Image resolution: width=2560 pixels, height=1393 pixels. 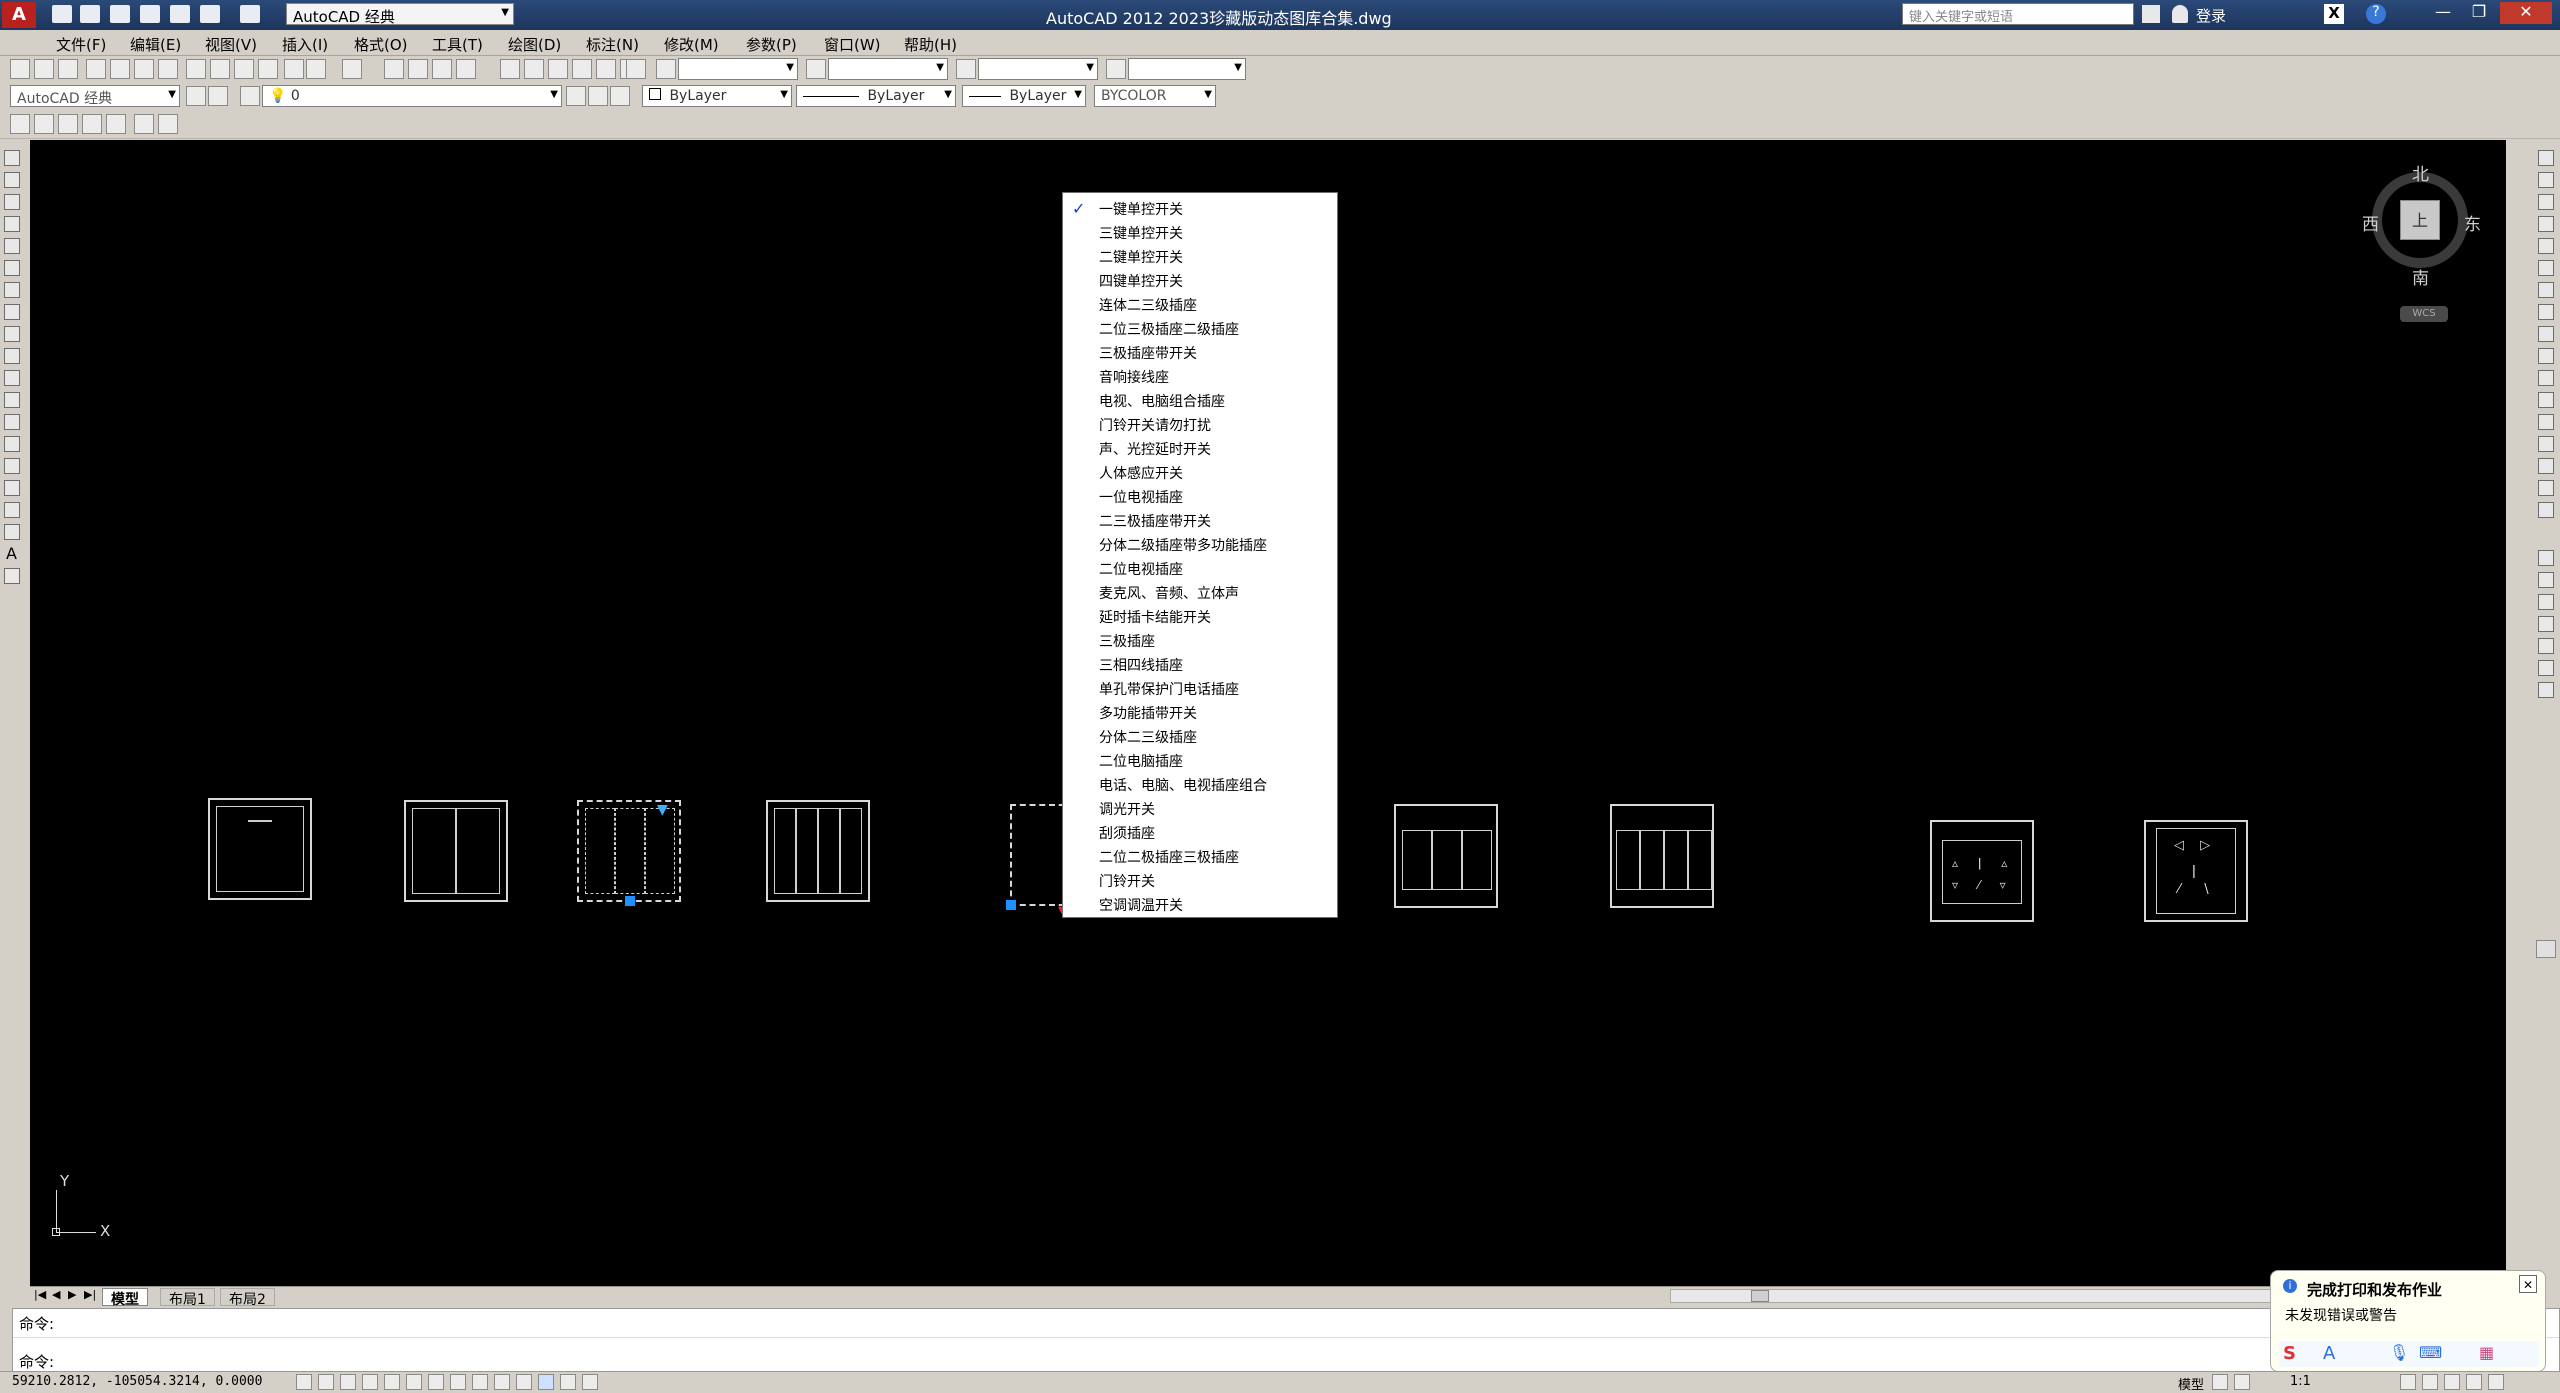 I want to click on ortho-mode-icon, so click(x=370, y=1382).